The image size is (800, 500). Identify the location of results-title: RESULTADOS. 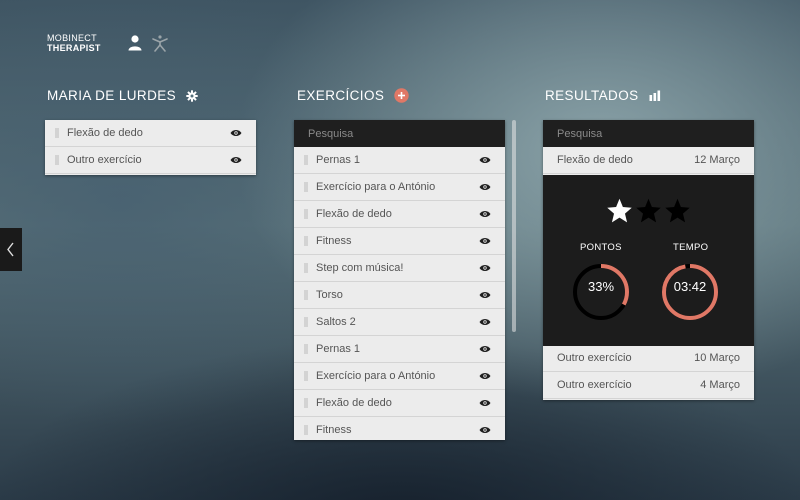
(603, 95).